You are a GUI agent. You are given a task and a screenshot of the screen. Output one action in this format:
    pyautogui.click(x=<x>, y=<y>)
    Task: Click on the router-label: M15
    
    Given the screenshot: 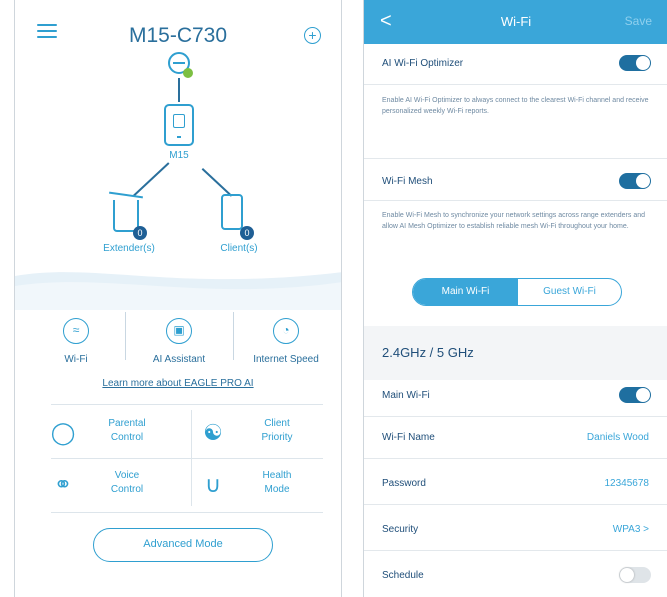 What is the action you would take?
    pyautogui.click(x=179, y=155)
    